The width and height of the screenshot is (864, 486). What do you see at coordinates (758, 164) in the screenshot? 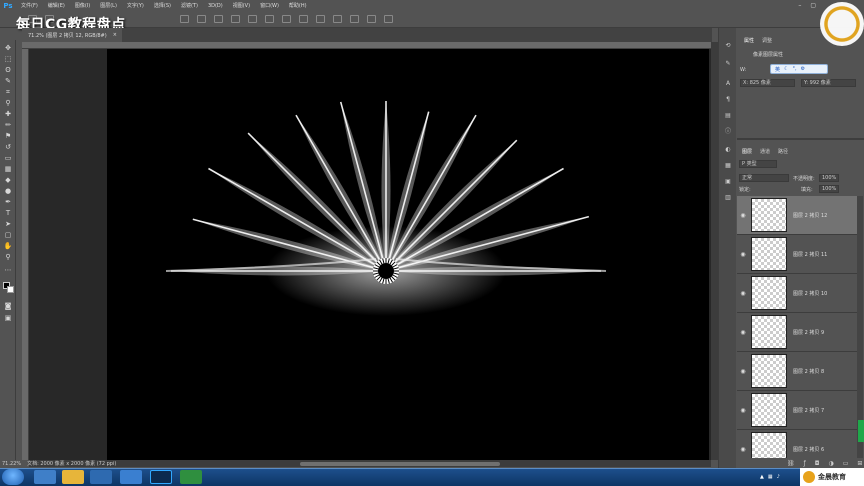
I see `layer-filter-dropdown: P 类型` at bounding box center [758, 164].